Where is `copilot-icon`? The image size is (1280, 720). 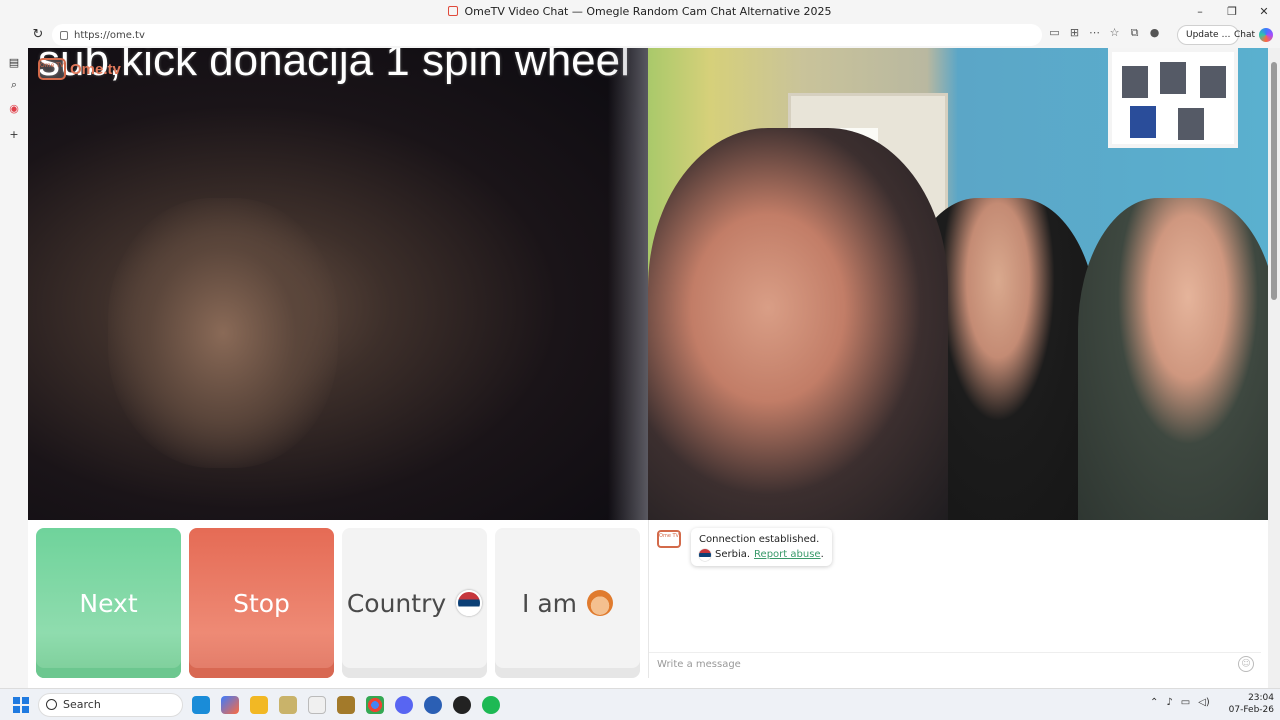
copilot-icon is located at coordinates (1266, 35).